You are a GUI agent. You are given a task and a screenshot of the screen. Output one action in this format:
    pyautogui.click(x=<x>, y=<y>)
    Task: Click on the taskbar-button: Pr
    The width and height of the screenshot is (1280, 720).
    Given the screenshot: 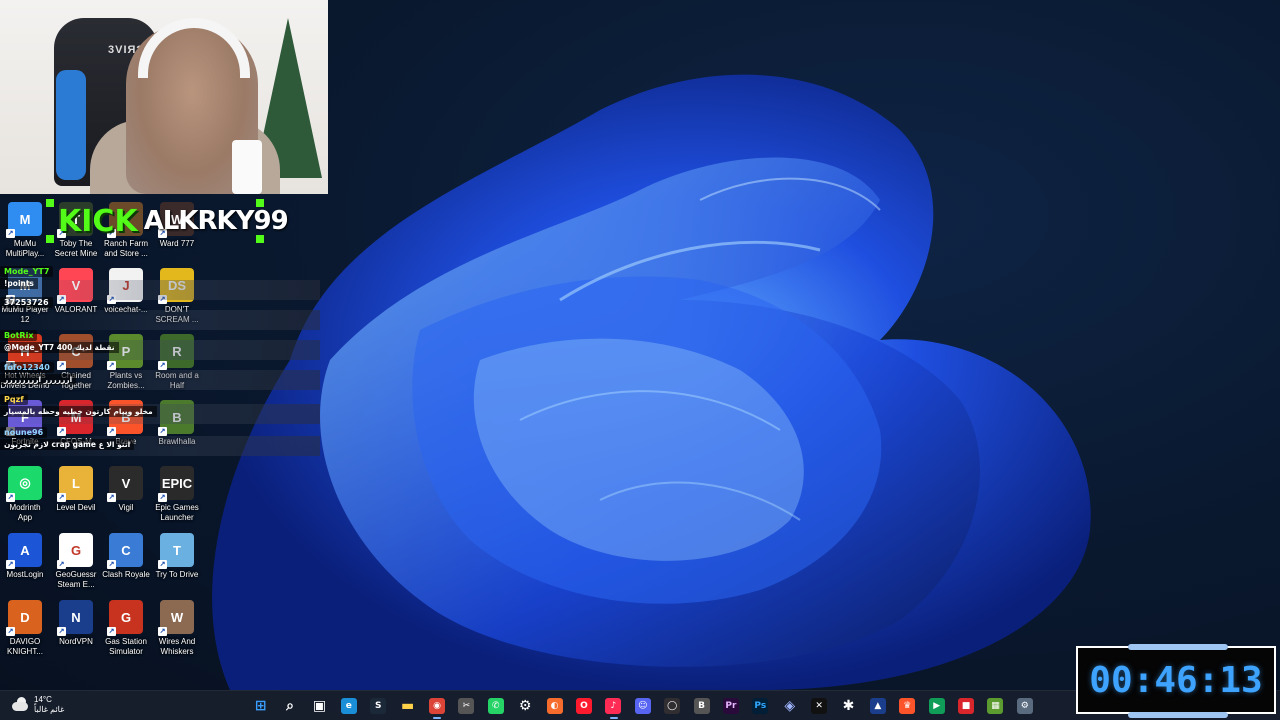 What is the action you would take?
    pyautogui.click(x=730, y=705)
    